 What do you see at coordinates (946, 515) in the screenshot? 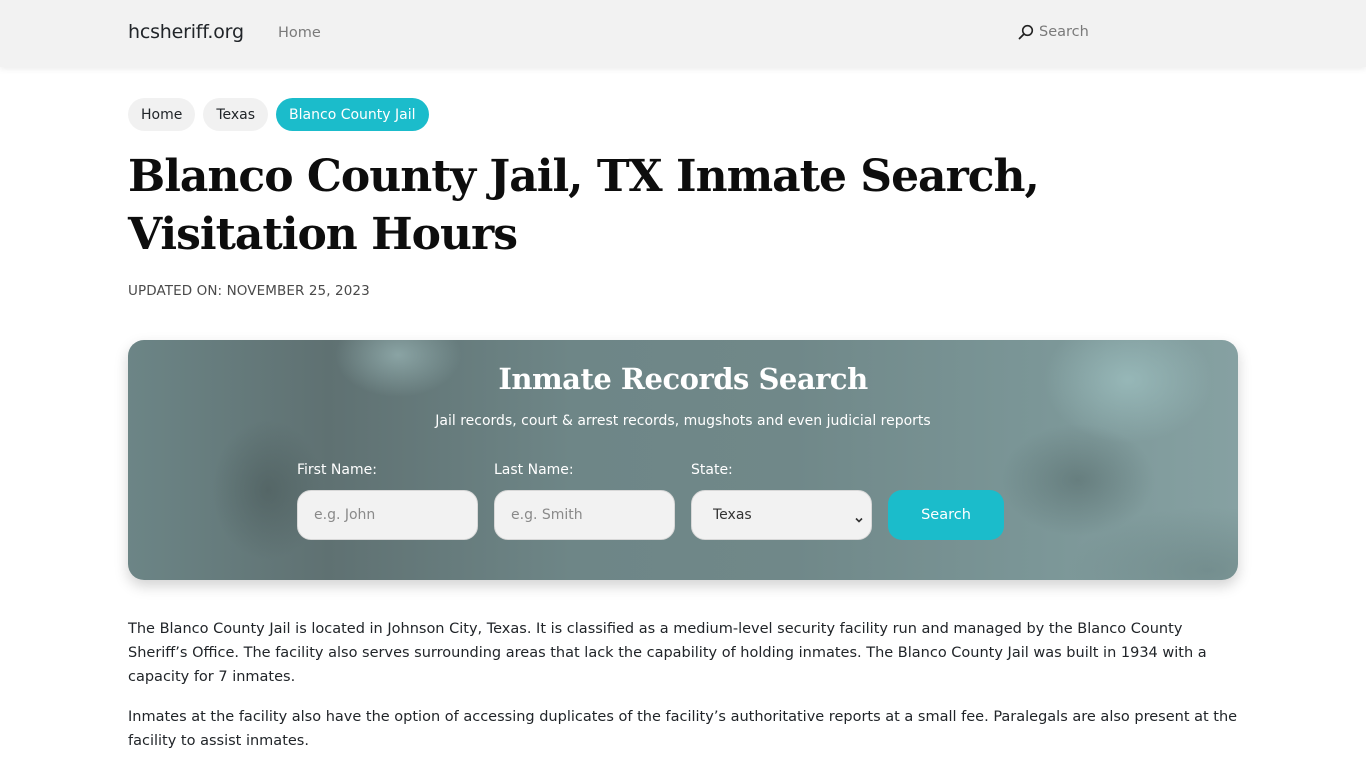
I see `search-submit-button: Search` at bounding box center [946, 515].